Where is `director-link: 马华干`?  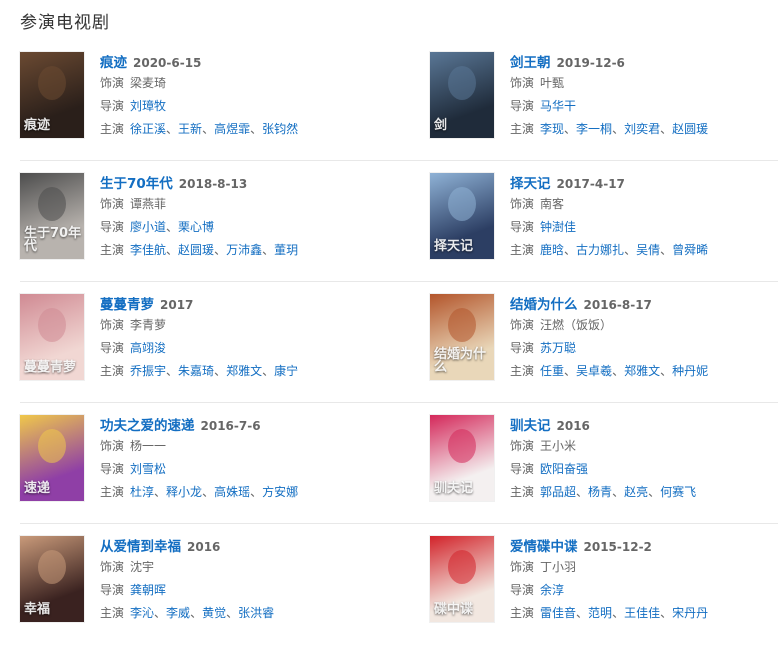
director-link: 马华干 is located at coordinates (558, 106).